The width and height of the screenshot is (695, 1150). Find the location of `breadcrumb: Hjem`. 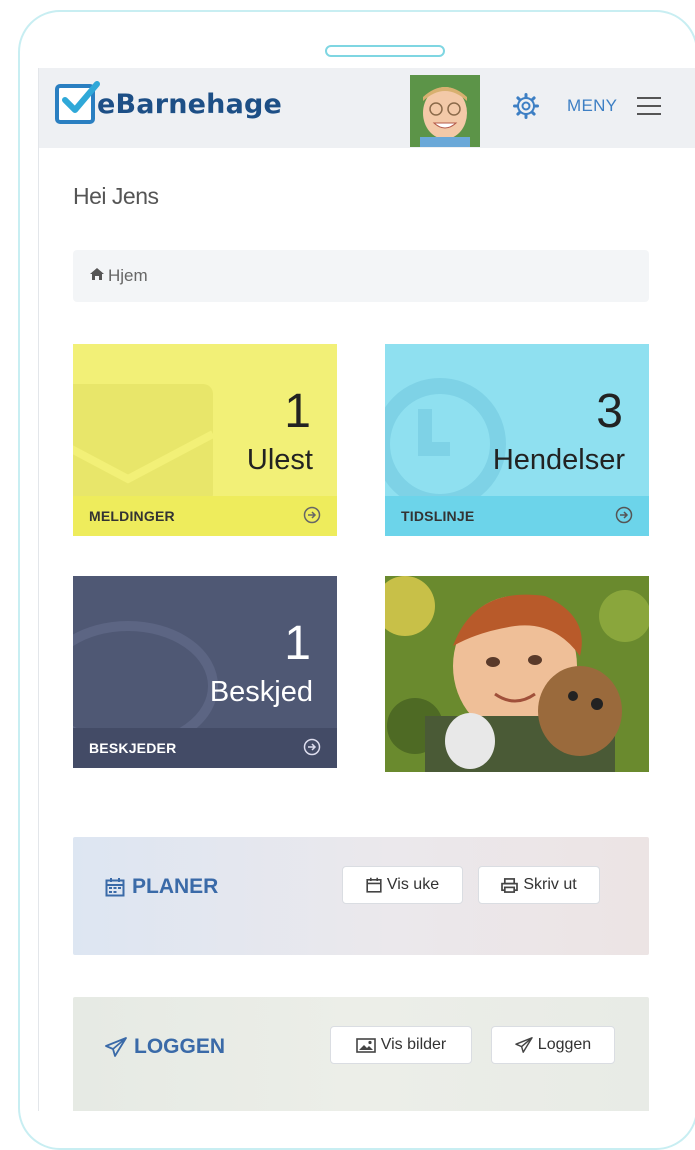

breadcrumb: Hjem is located at coordinates (361, 276).